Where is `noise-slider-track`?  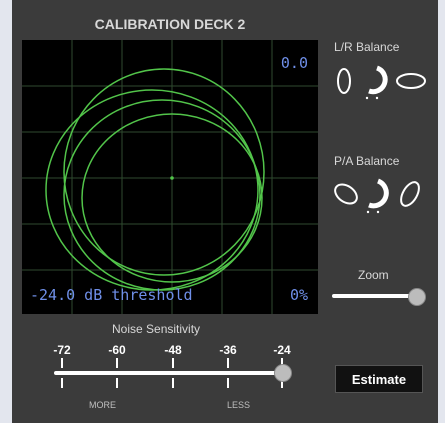
noise-slider-track is located at coordinates (170, 373).